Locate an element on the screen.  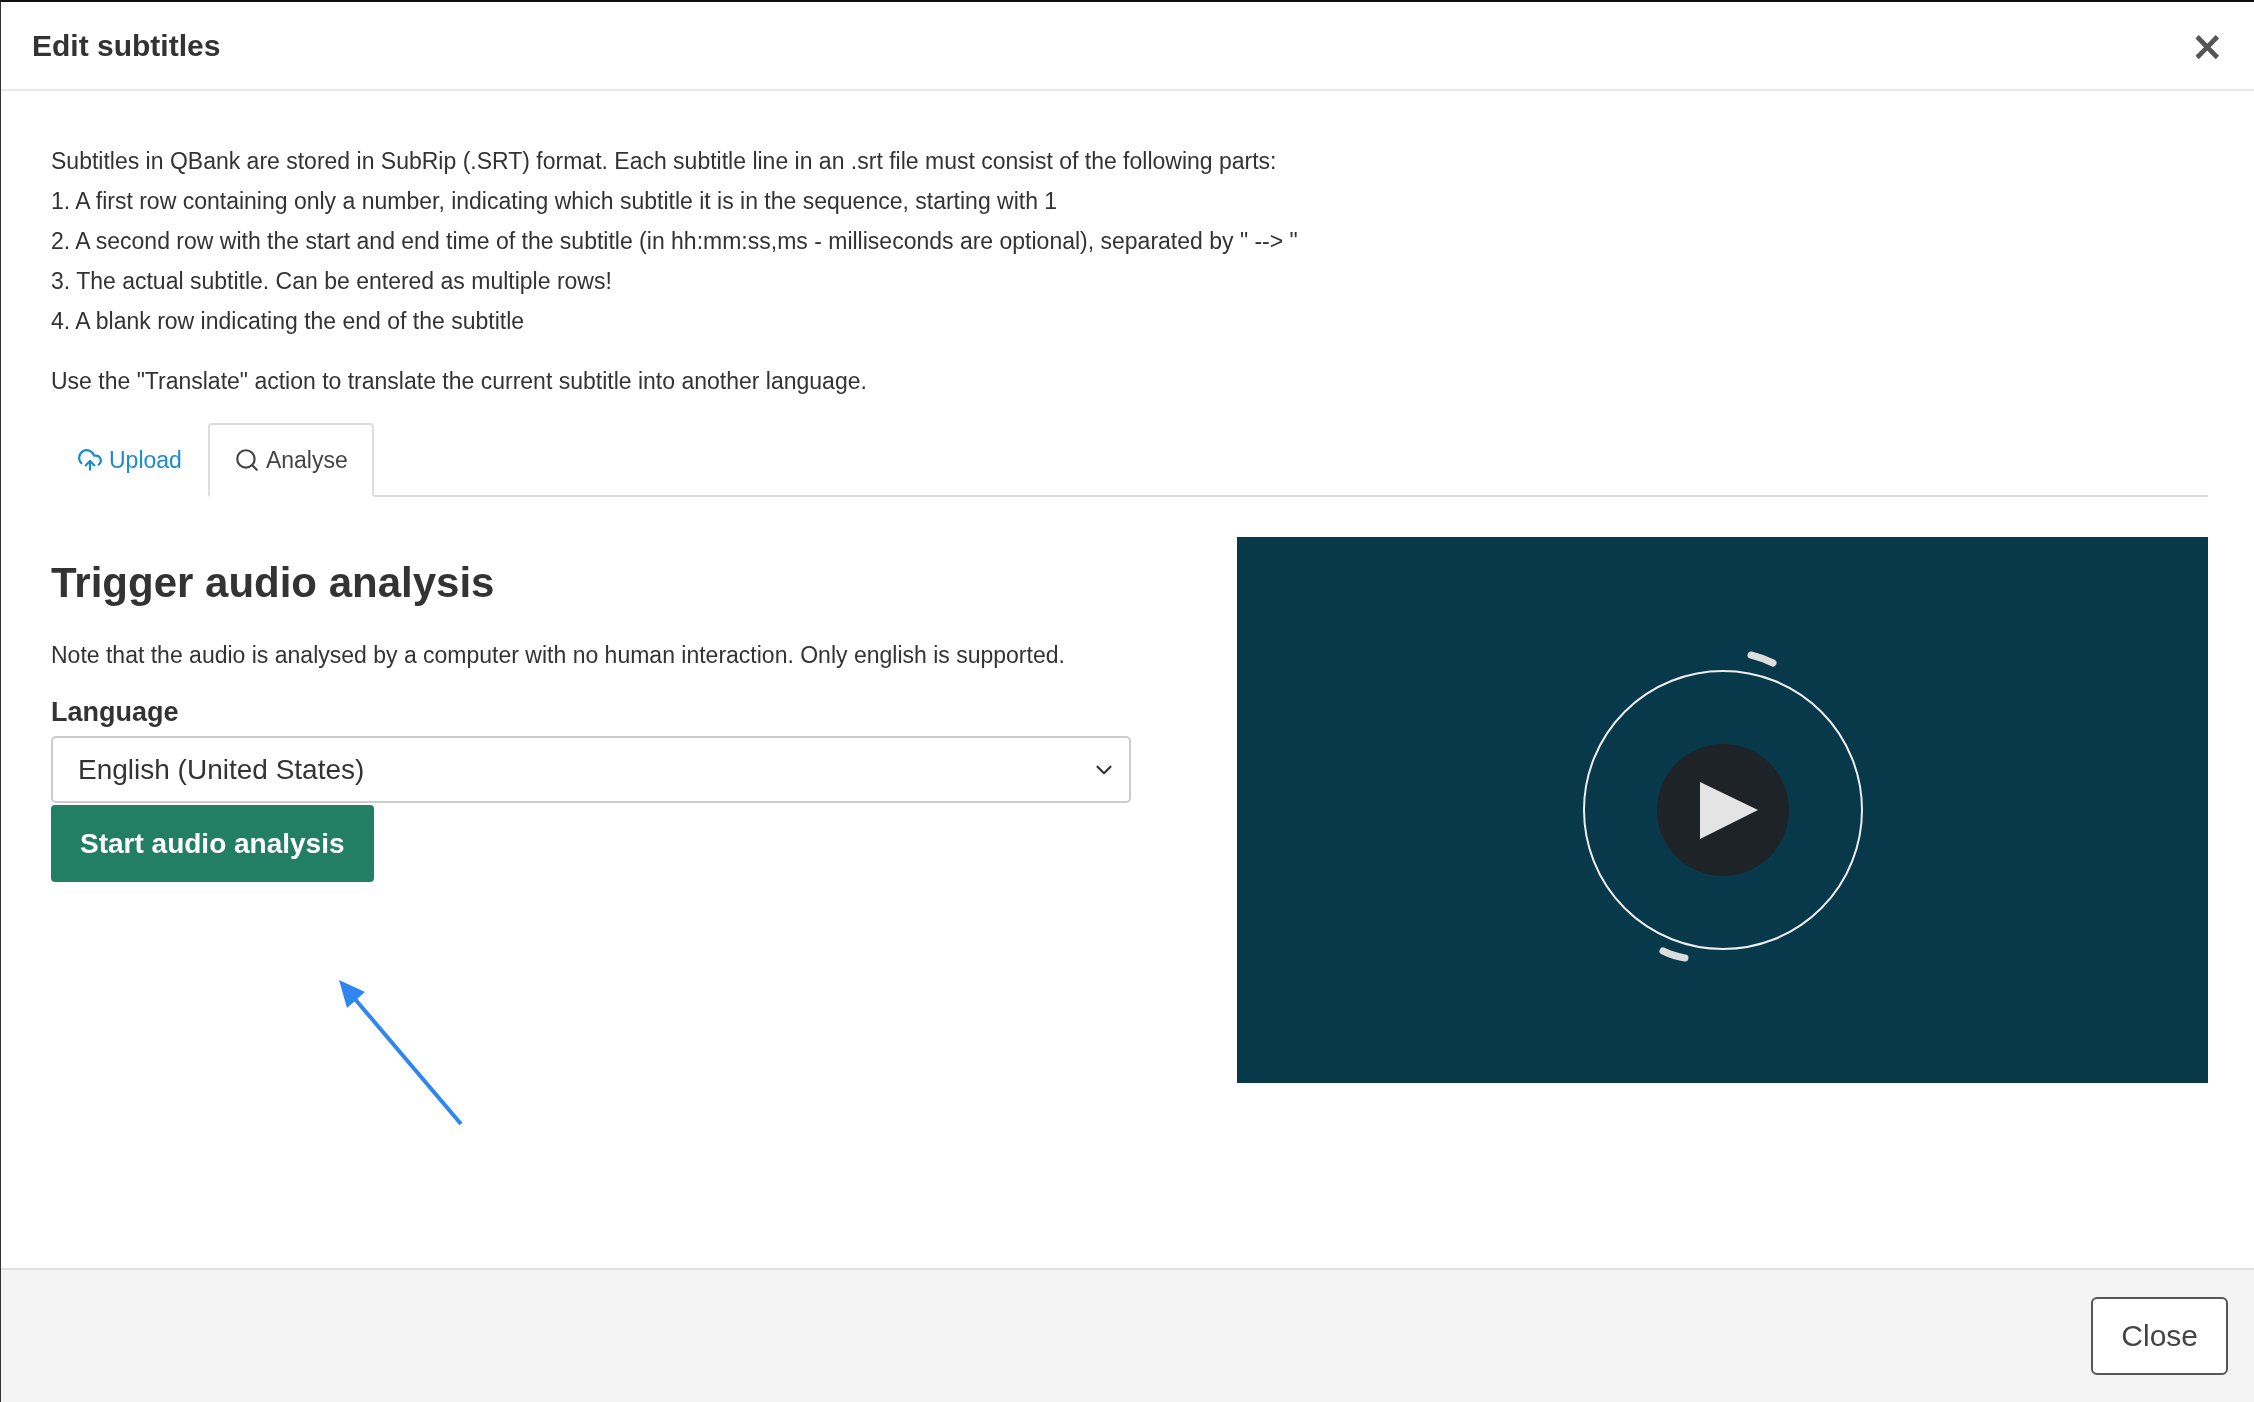
instruction-text: 4. A blank row indicating the end of the subtitle is located at coordinates (288, 321).